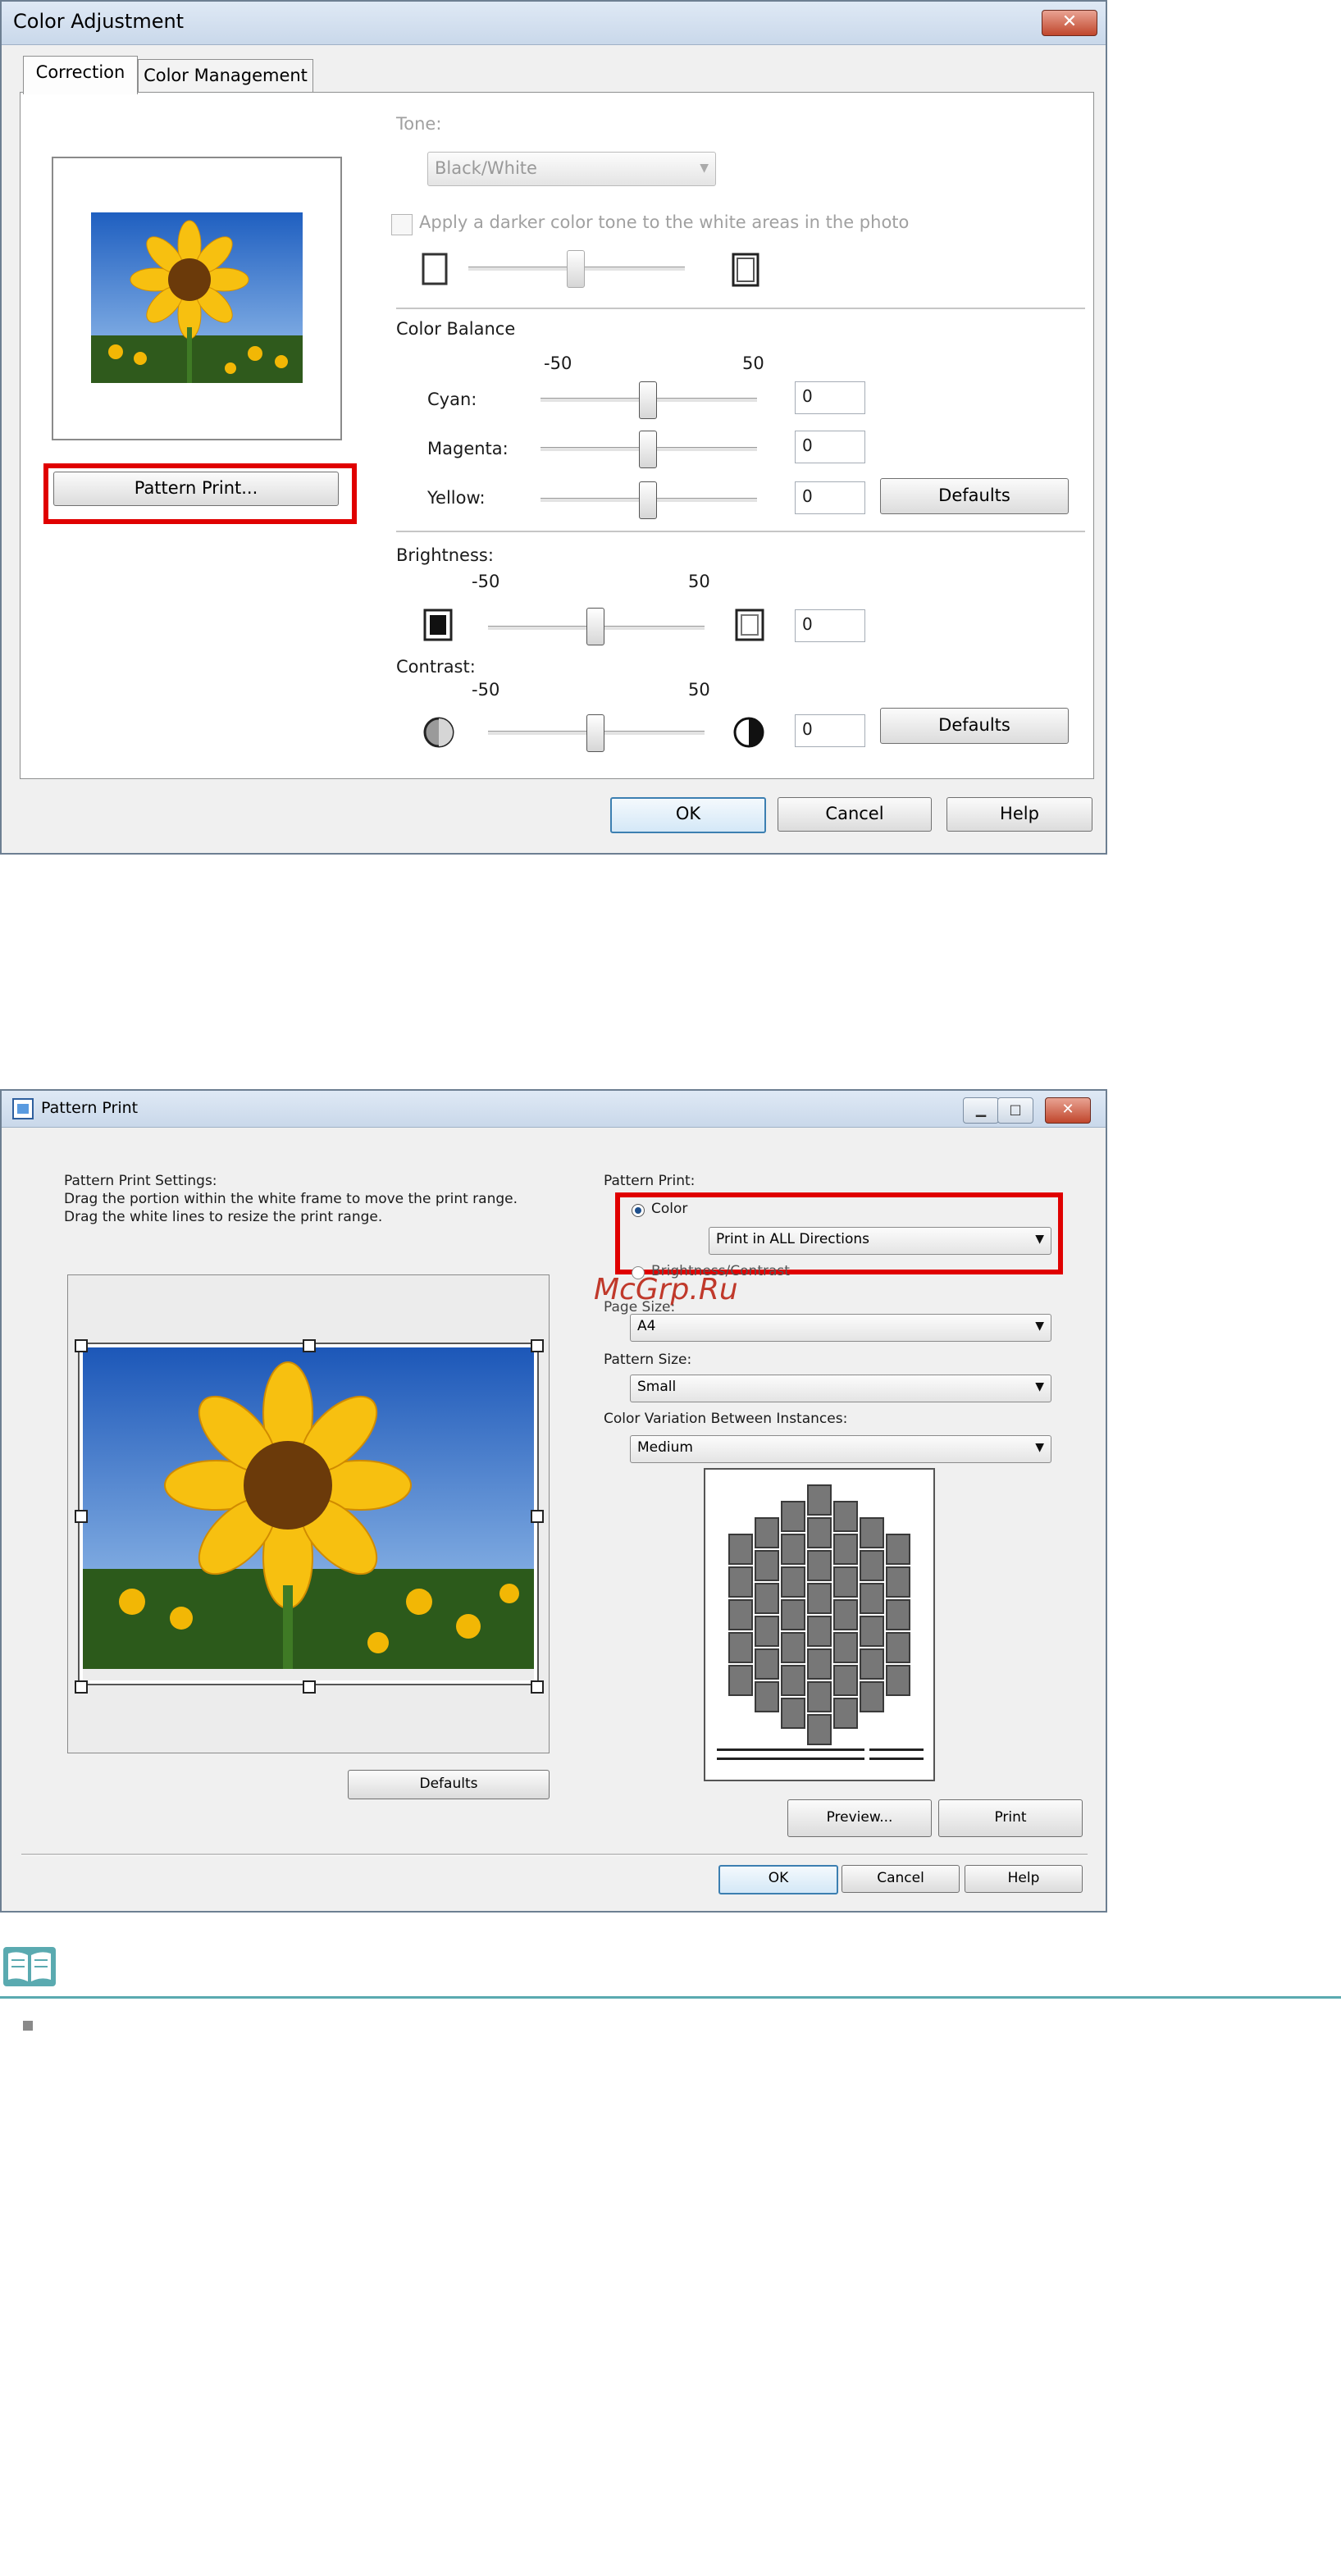  I want to click on color-balance-defaults-button: Defaults, so click(974, 496).